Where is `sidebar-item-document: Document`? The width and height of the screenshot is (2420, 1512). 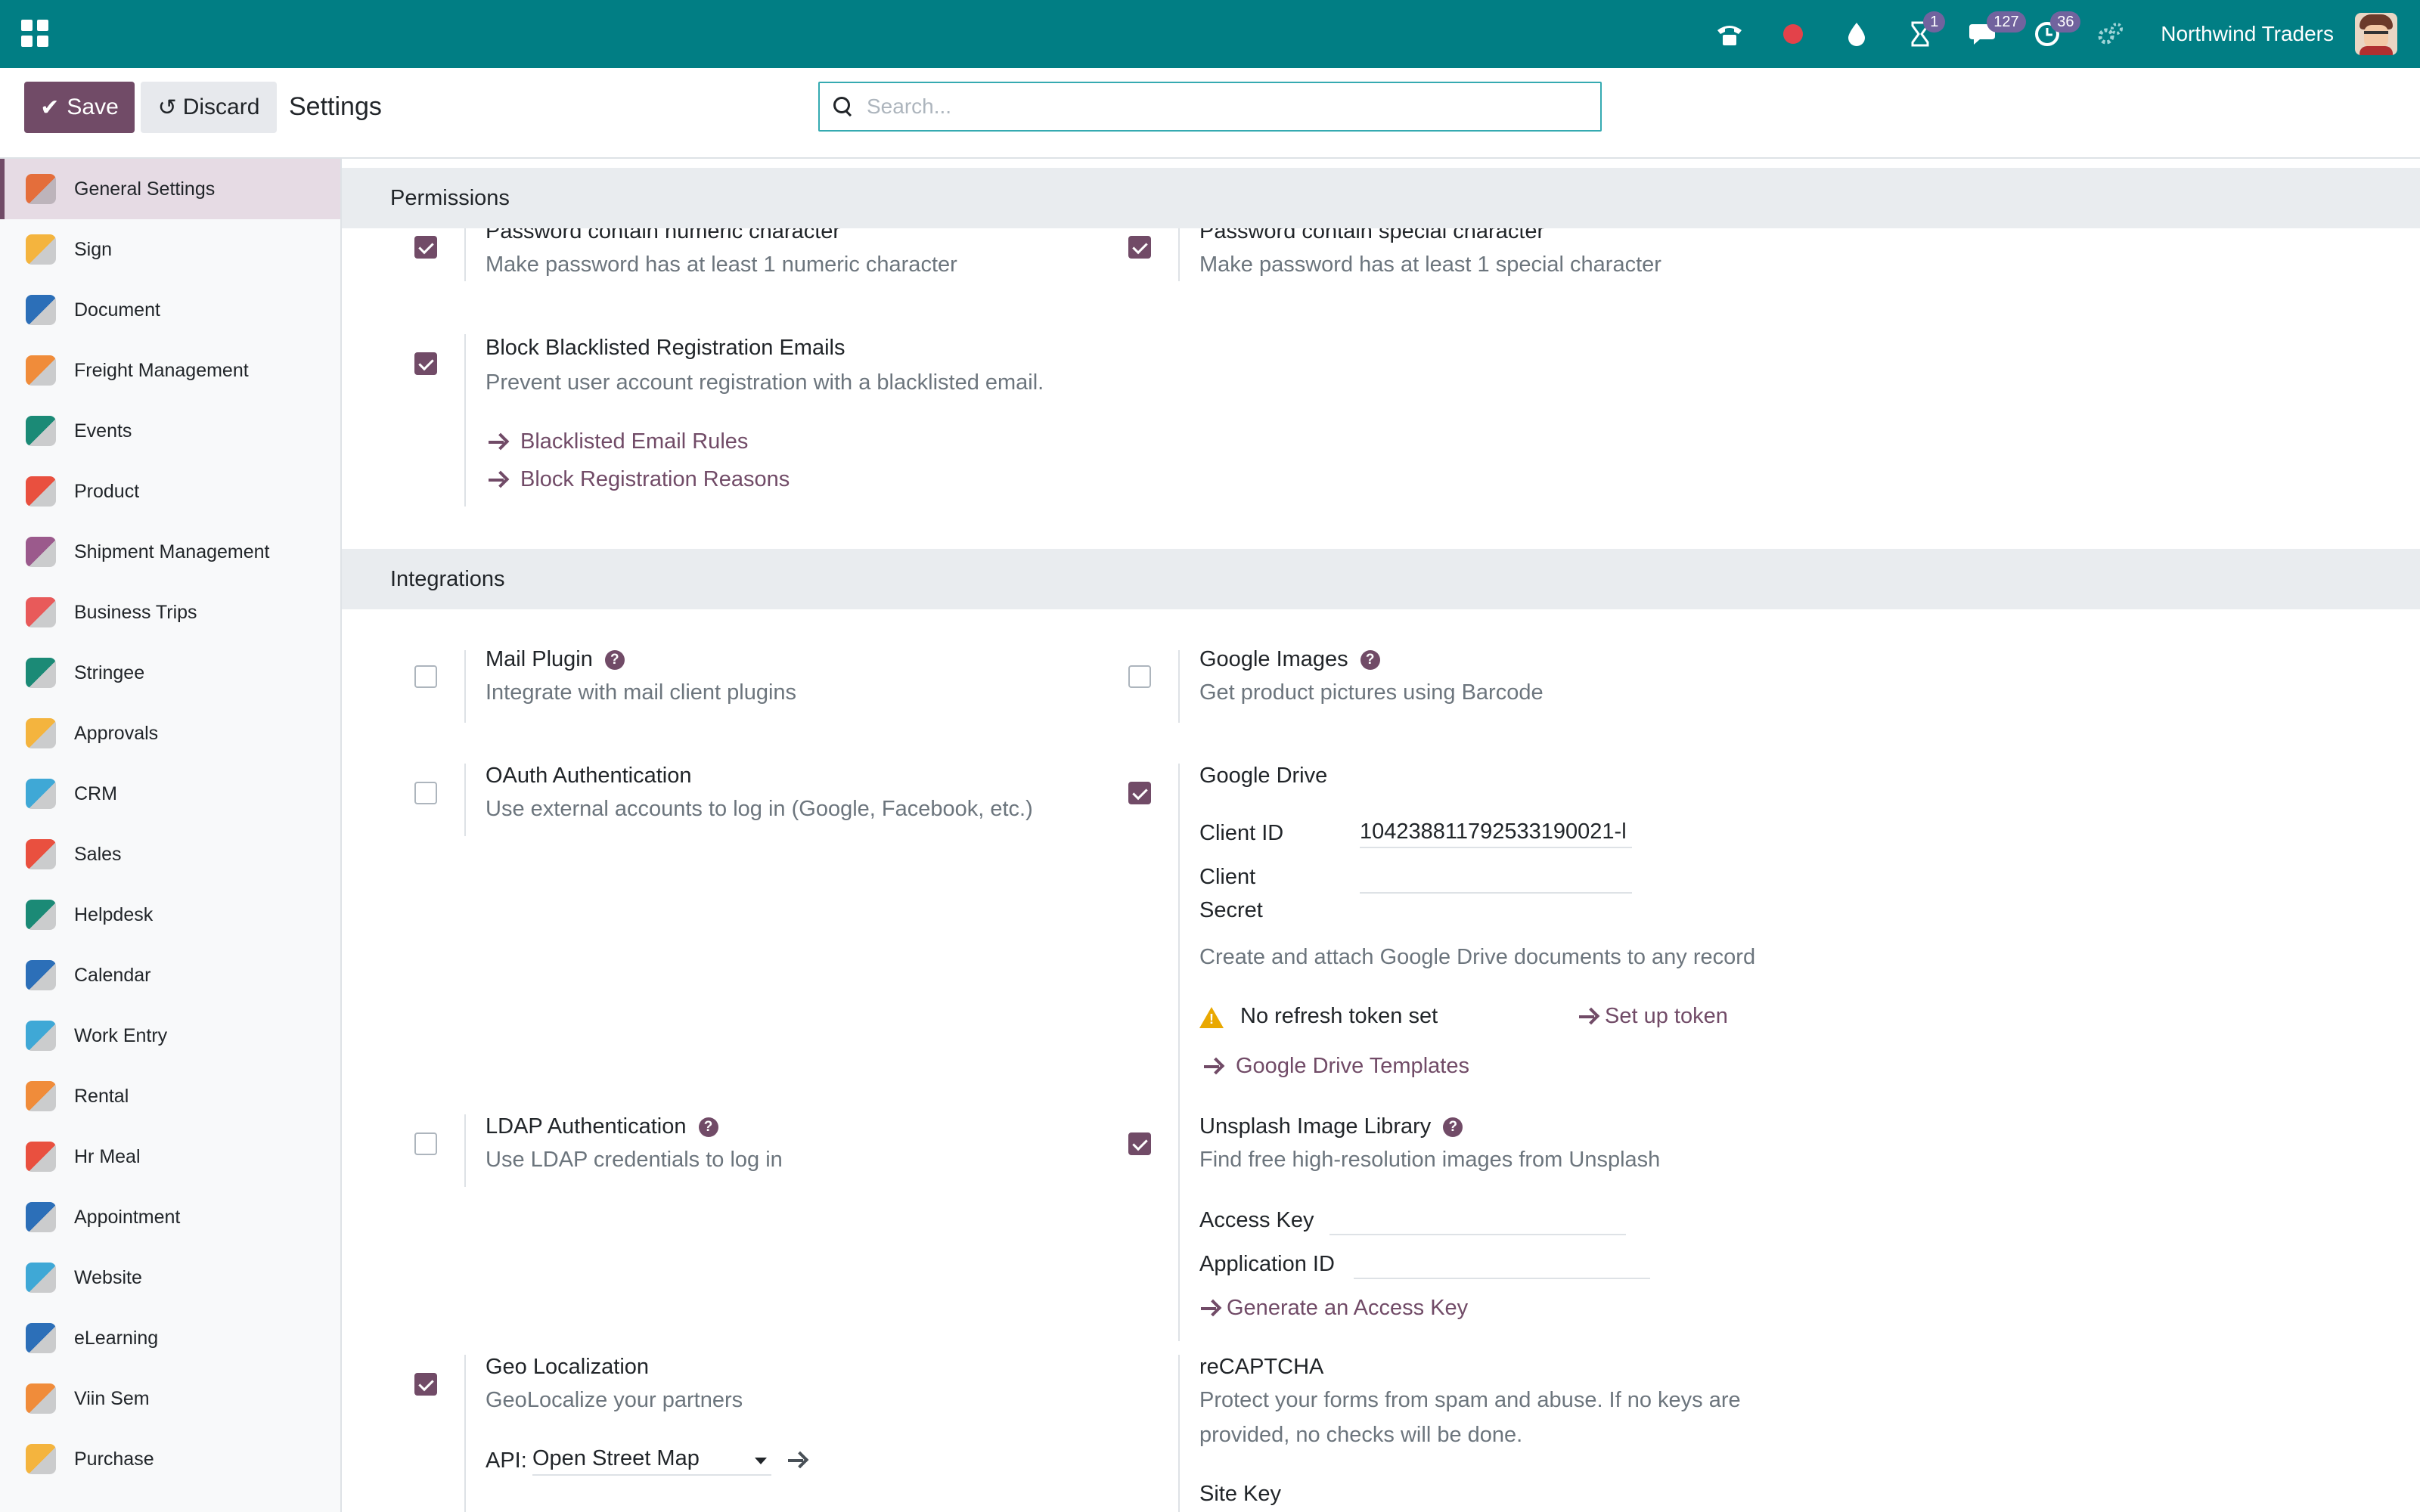 sidebar-item-document: Document is located at coordinates (170, 310).